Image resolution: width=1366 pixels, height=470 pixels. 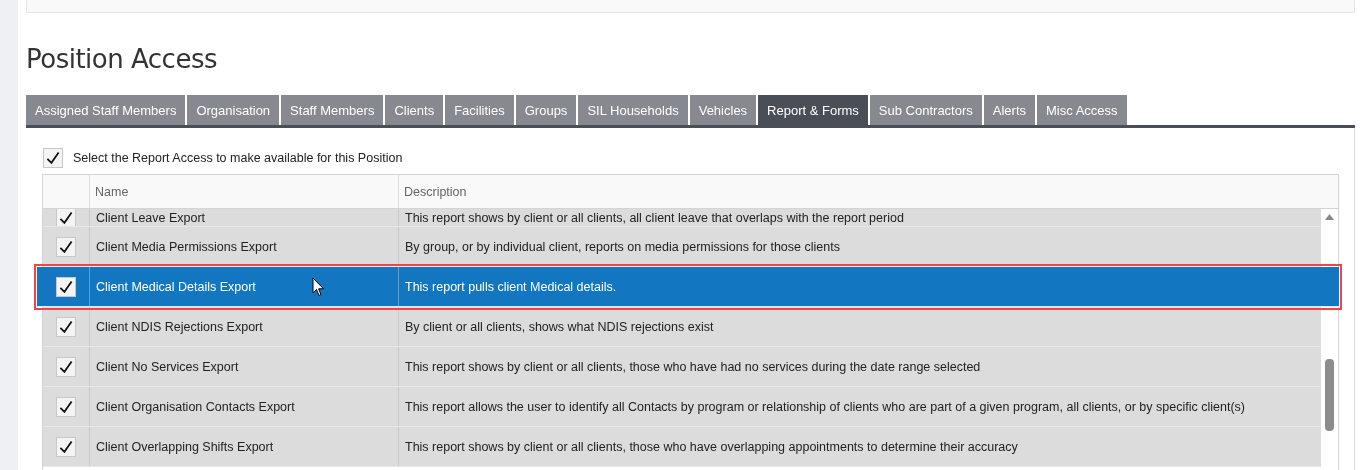 What do you see at coordinates (682, 218) in the screenshot?
I see `table-row: Client Leave Export This report shows by client or all clients, all client leave that overlaps with the report period` at bounding box center [682, 218].